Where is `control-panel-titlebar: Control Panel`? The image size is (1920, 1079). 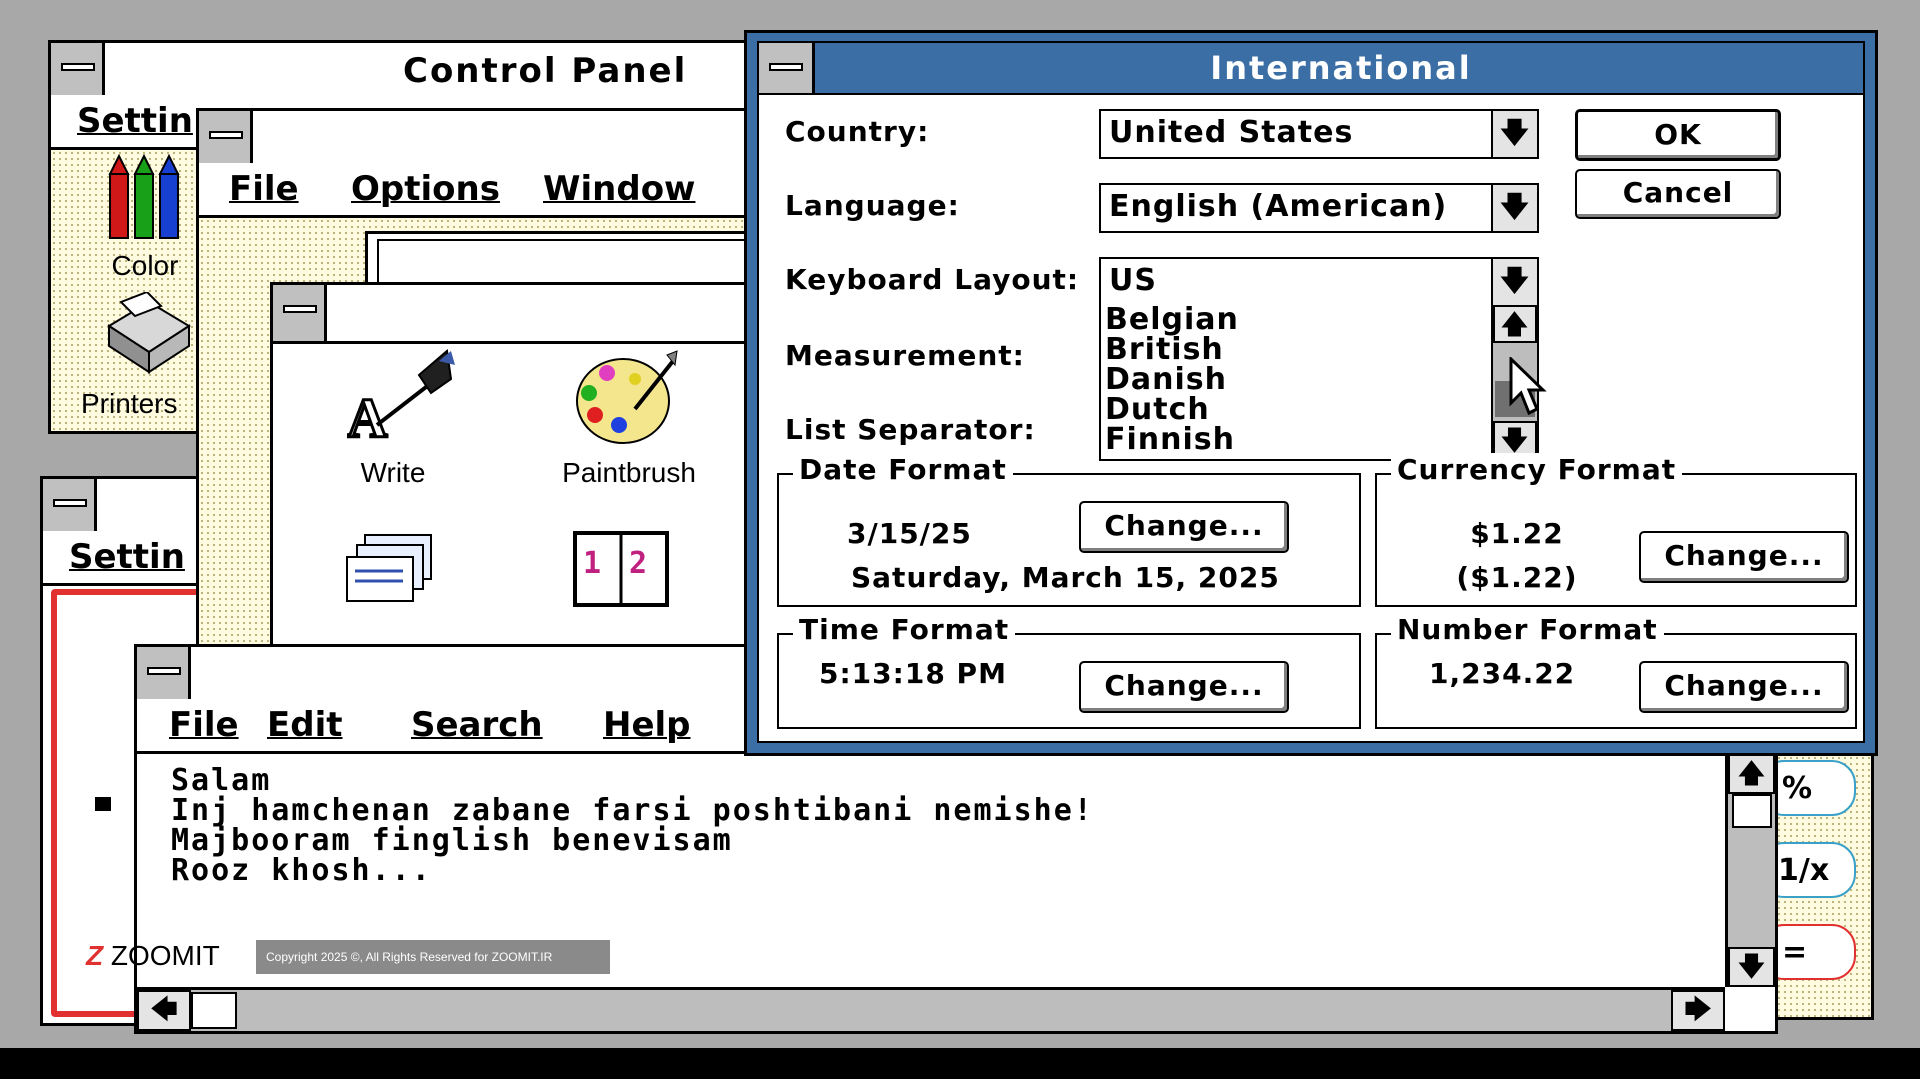 control-panel-titlebar: Control Panel is located at coordinates (408, 70).